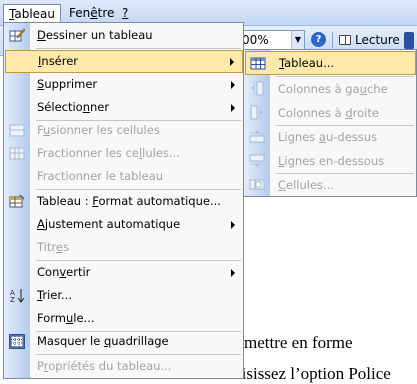  What do you see at coordinates (322, 137) in the screenshot?
I see `submenu-item-accel: a` at bounding box center [322, 137].